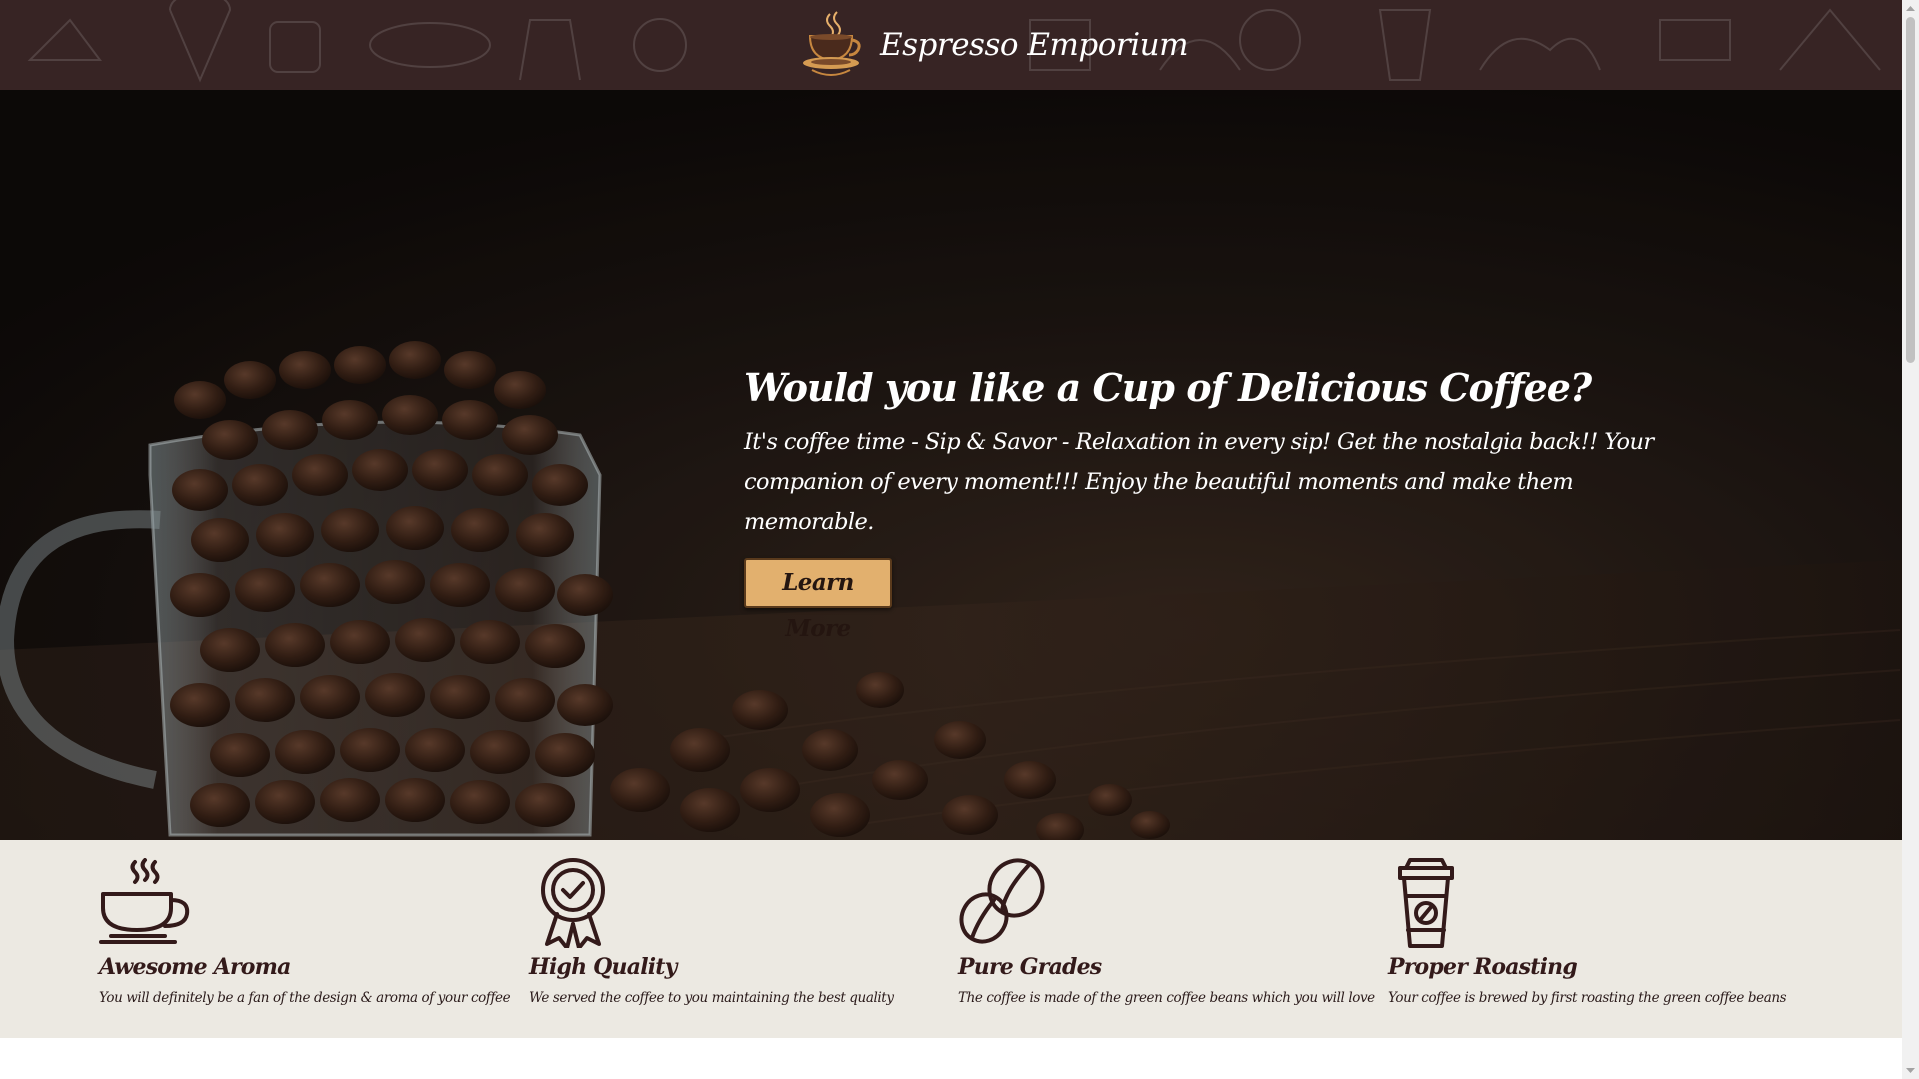  I want to click on scroll-up-arrow-icon, so click(1910, 8).